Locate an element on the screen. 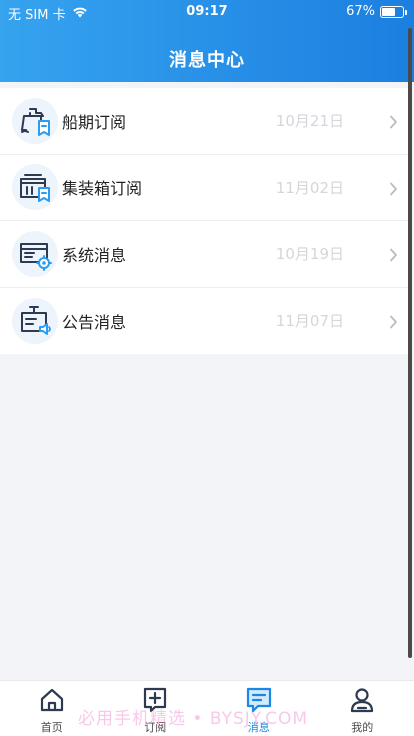  status-bar: 无 SIM 卡 09:17 67% is located at coordinates (207, 12).